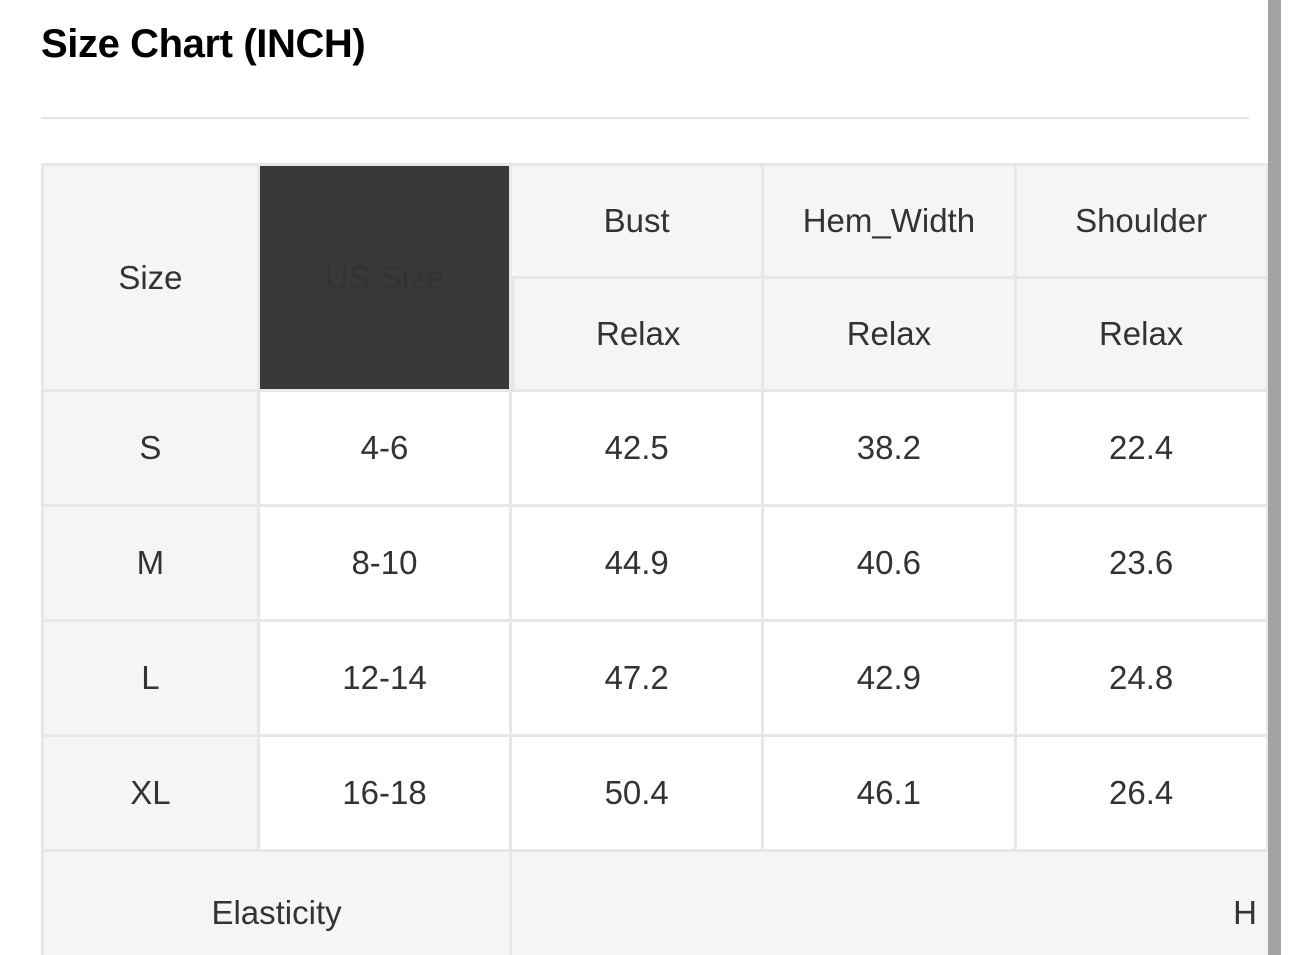 The width and height of the screenshot is (1290, 955). Describe the element at coordinates (150, 679) in the screenshot. I see `cell-size: L` at that location.